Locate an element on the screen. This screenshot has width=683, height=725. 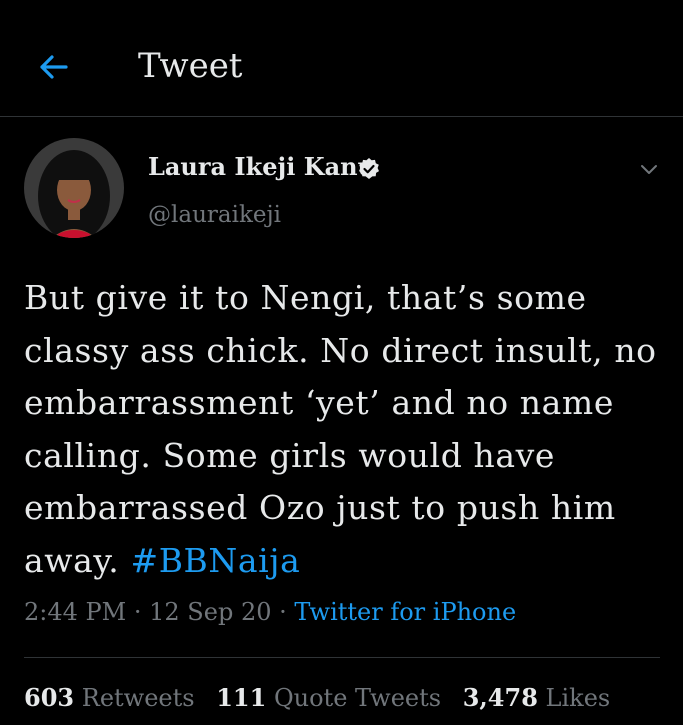
avatar is located at coordinates (74, 188).